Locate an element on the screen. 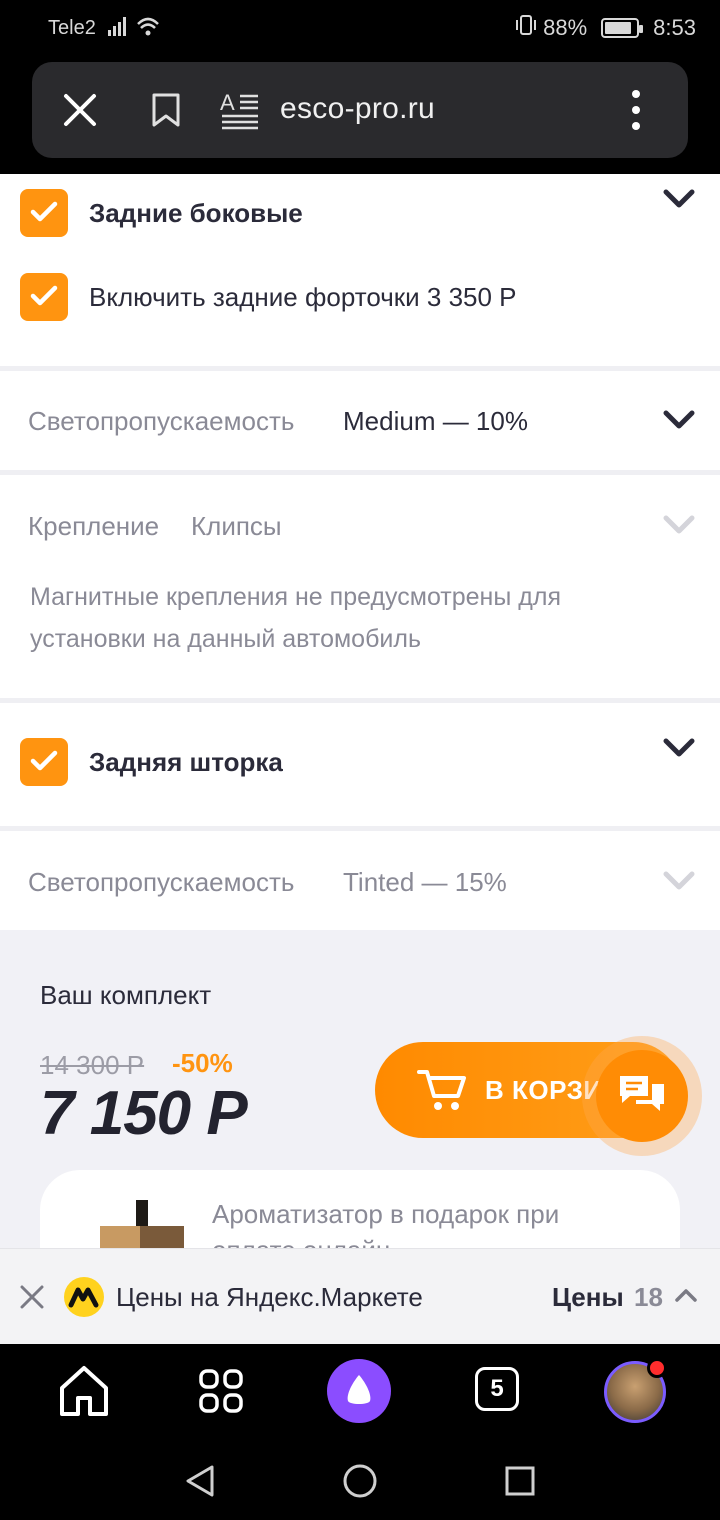 The height and width of the screenshot is (1520, 720). gift-card: Ароматизатор в подарок при оплате онлайн is located at coordinates (360, 1209).